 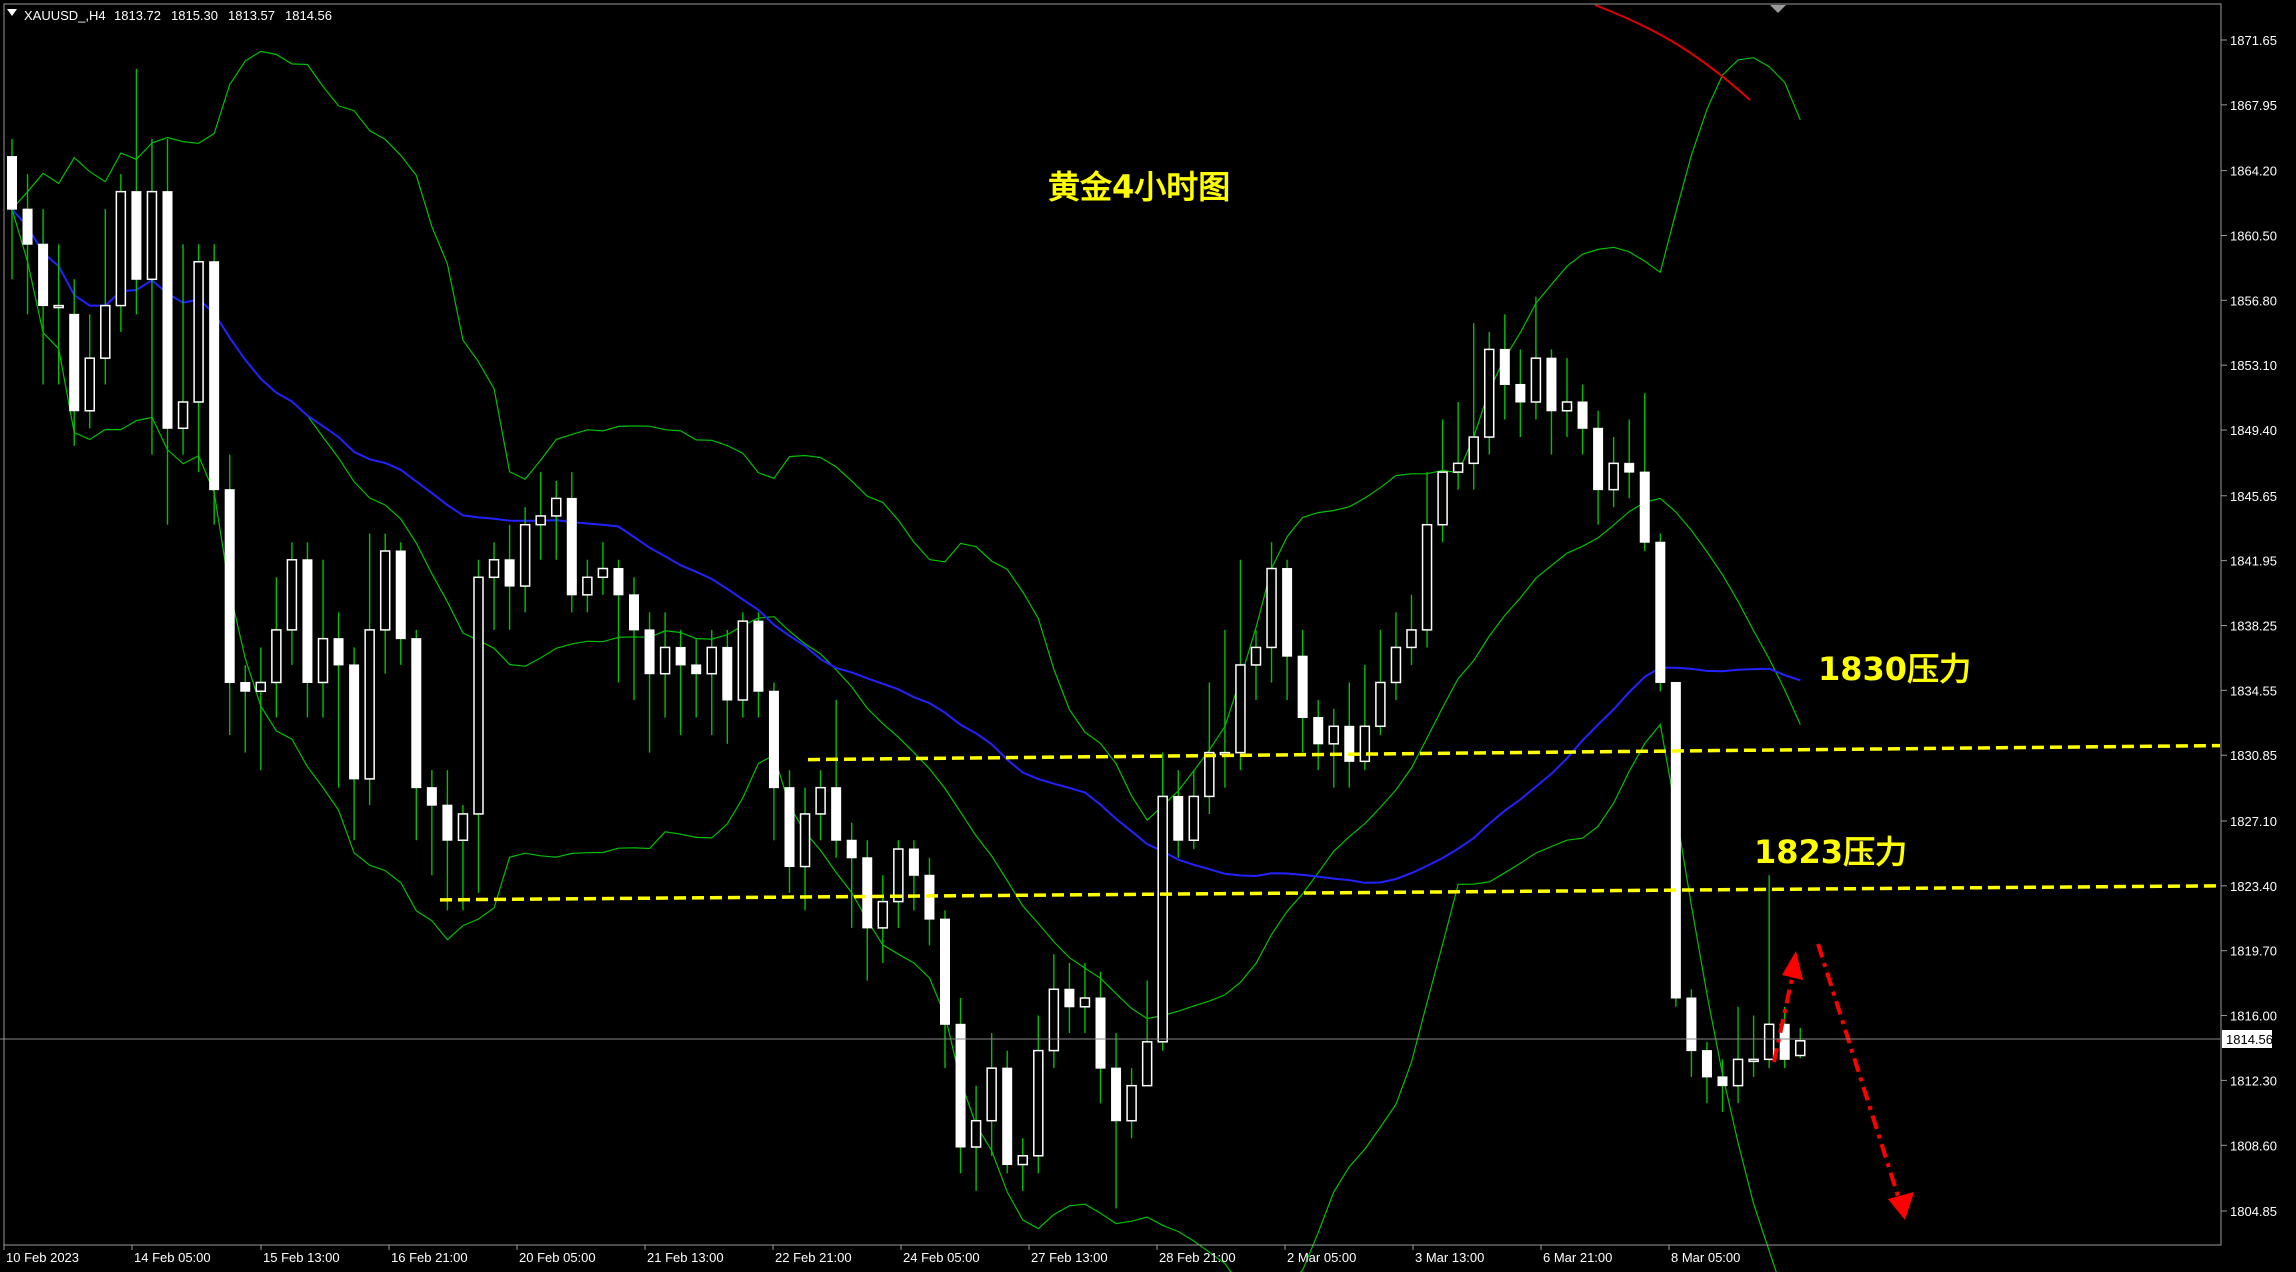 What do you see at coordinates (1705, 1257) in the screenshot?
I see `time-tick-label: 8 Mar 05:00` at bounding box center [1705, 1257].